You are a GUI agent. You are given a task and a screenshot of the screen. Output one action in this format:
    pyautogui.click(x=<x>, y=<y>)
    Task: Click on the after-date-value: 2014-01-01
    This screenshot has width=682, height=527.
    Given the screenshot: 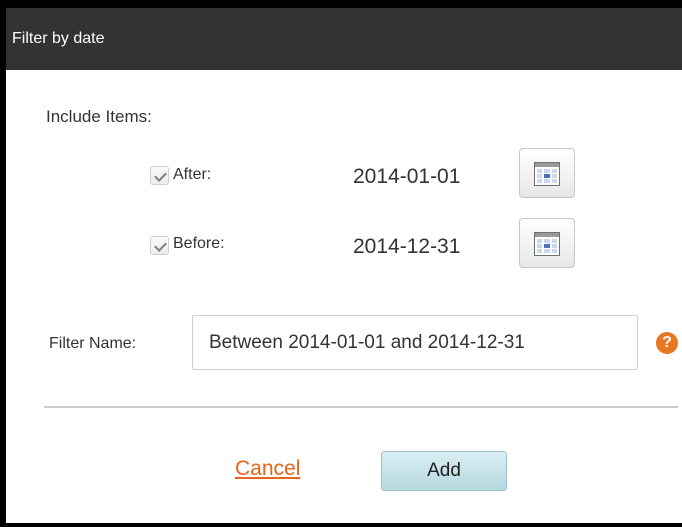 What is the action you would take?
    pyautogui.click(x=407, y=176)
    